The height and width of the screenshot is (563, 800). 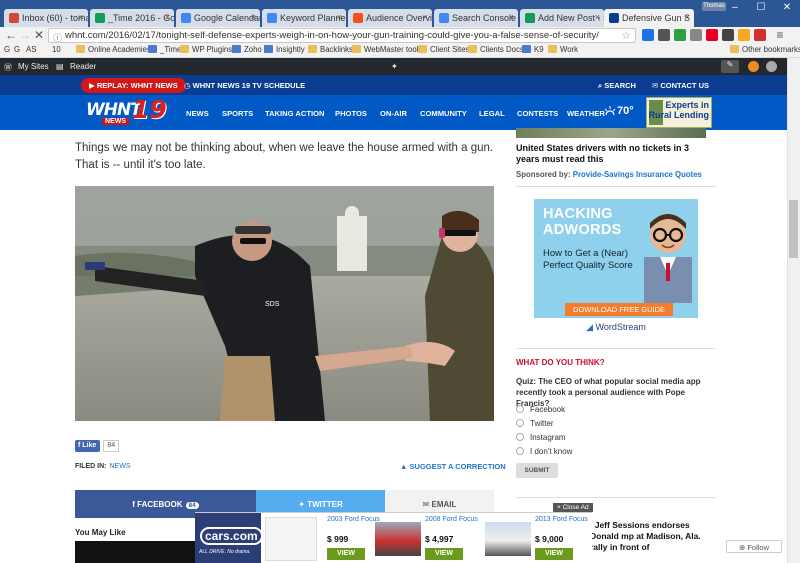 I want to click on contact-link: ✉ CONTACT US, so click(x=680, y=85).